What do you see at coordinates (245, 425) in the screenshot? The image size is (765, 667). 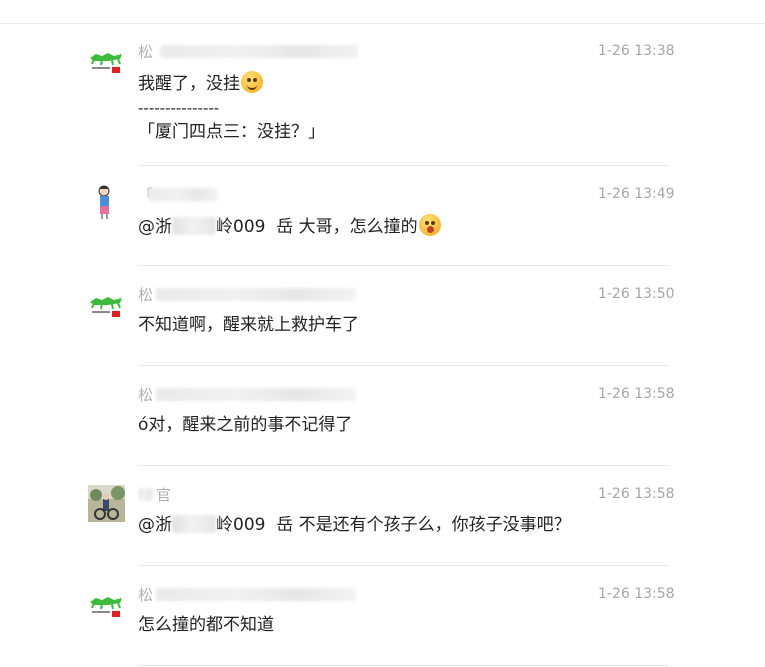 I see `message-text: ó对，醒来之前的事不记得了` at bounding box center [245, 425].